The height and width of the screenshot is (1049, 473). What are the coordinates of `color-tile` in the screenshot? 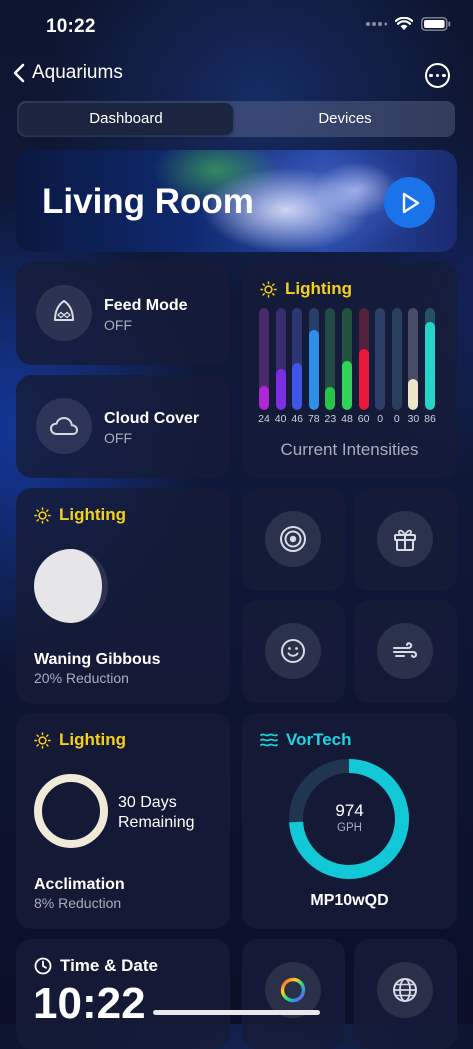 It's located at (293, 994).